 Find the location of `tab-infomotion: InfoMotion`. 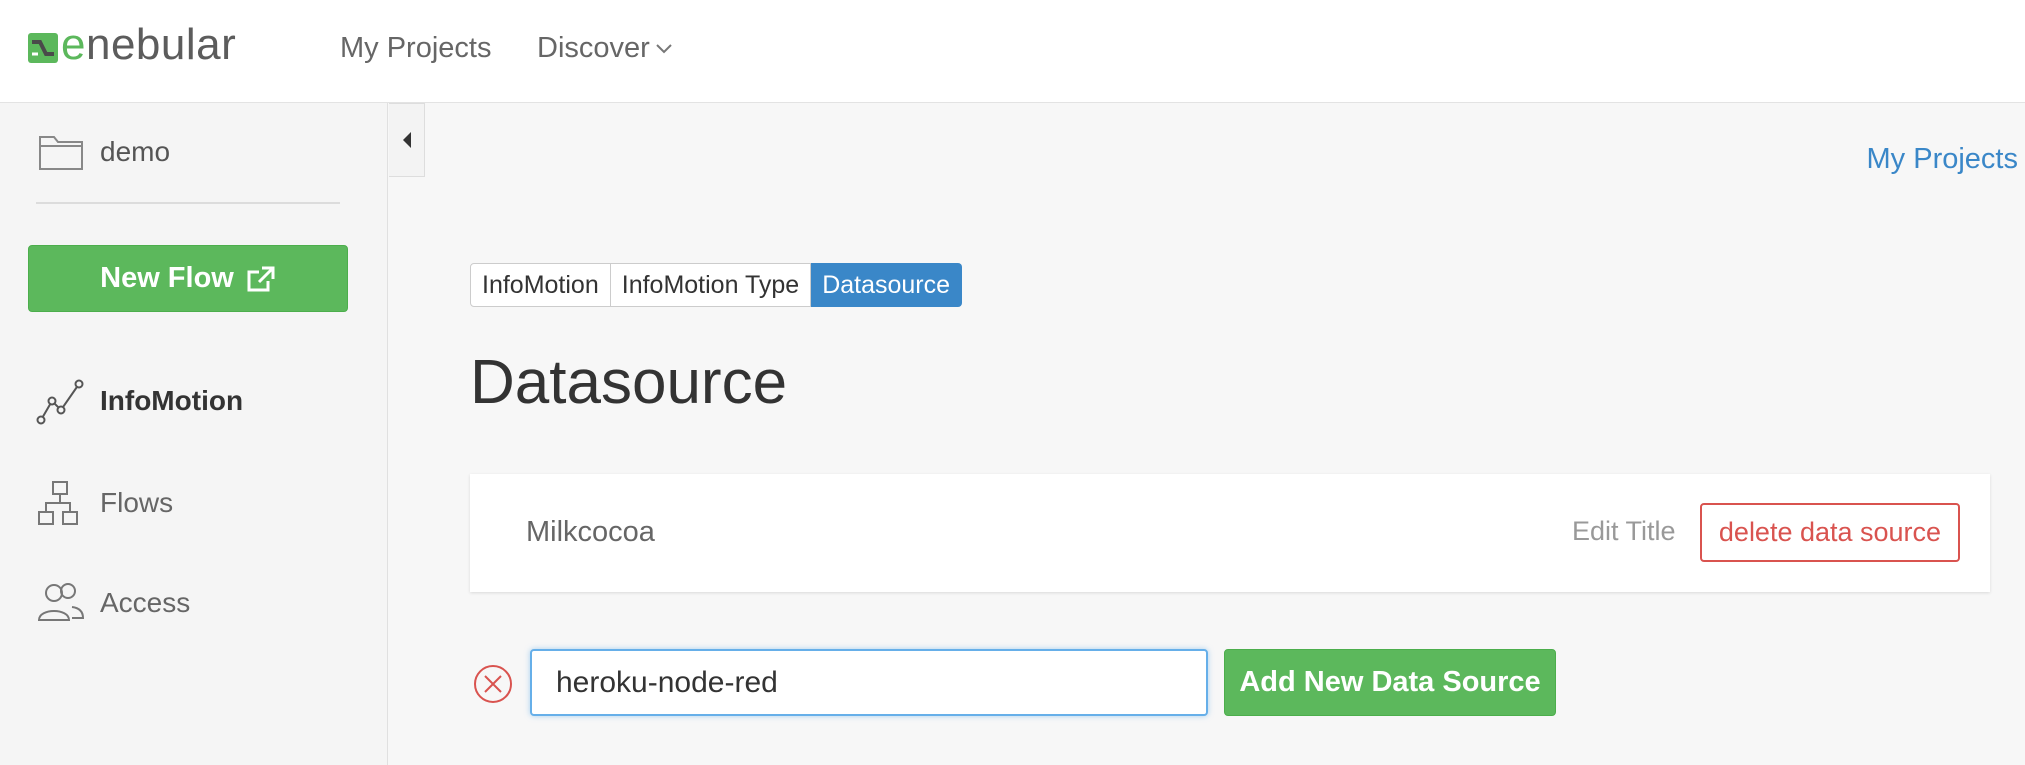

tab-infomotion: InfoMotion is located at coordinates (540, 285).